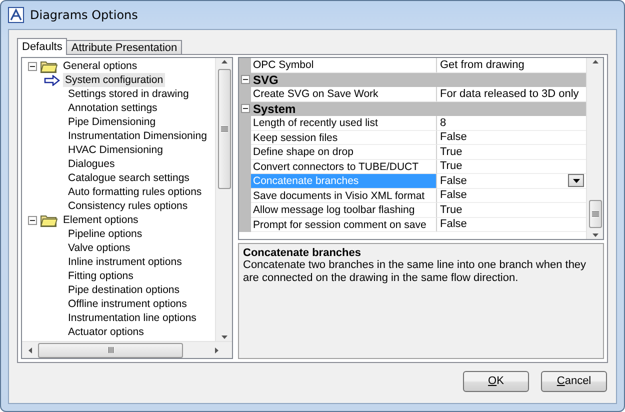  I want to click on property-name: Length of recently used list, so click(344, 123).